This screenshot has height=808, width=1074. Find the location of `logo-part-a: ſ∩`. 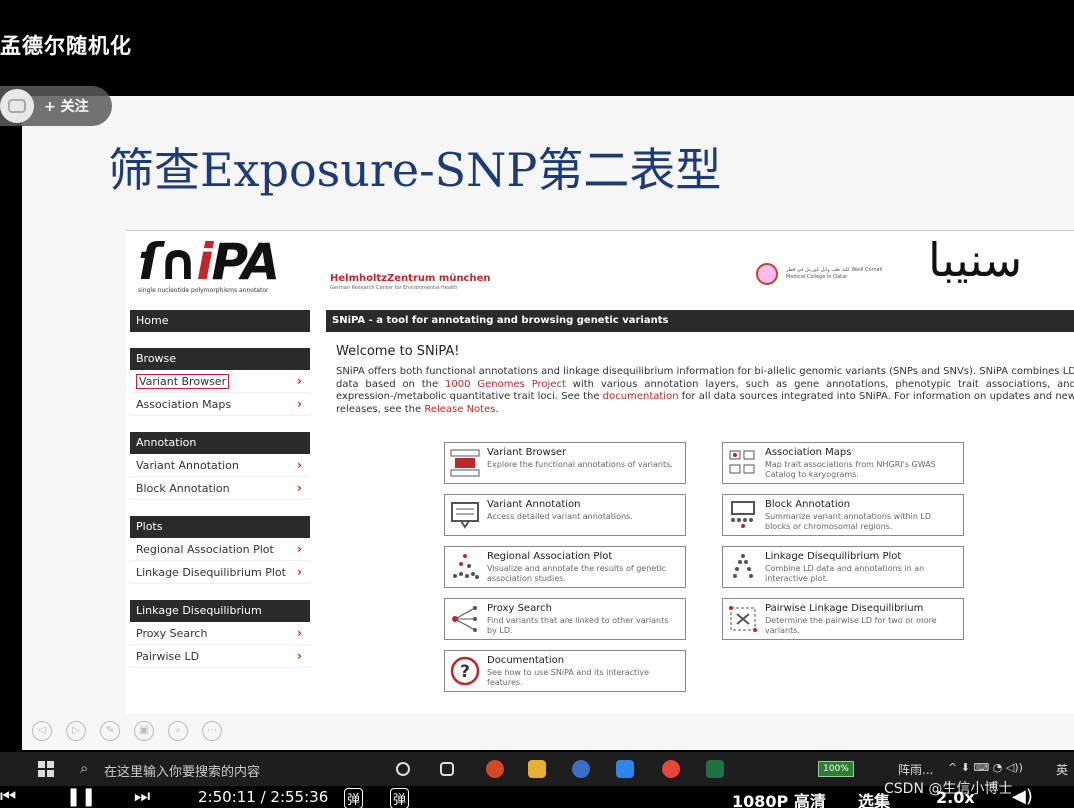

logo-part-a: ſ∩ is located at coordinates (168, 262).